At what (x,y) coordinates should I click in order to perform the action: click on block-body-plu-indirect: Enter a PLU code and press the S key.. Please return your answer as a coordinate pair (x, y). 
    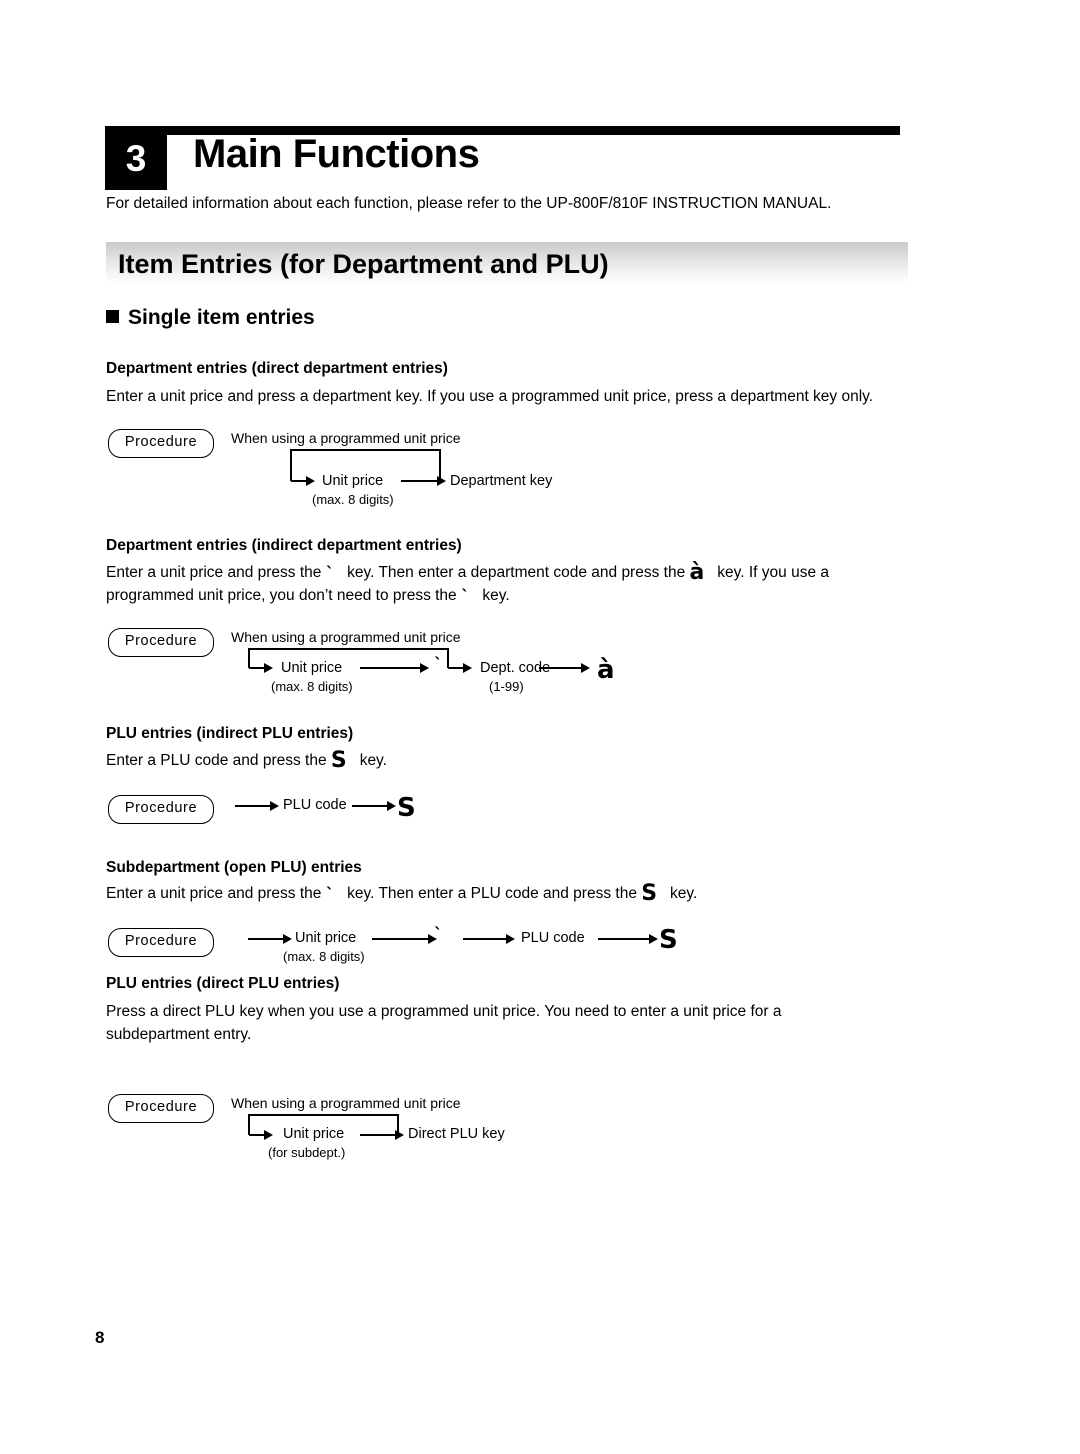
    Looking at the image, I should click on (526, 760).